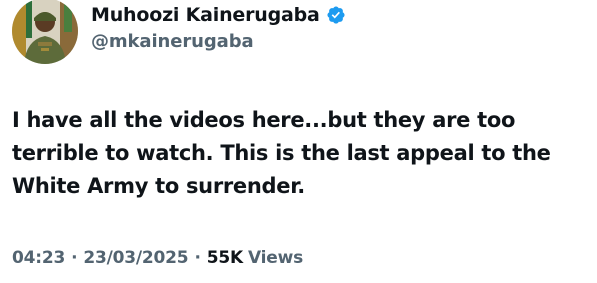  I want to click on author-identity: Muhoozi Kainerugaba @mkainerugaba, so click(218, 27).